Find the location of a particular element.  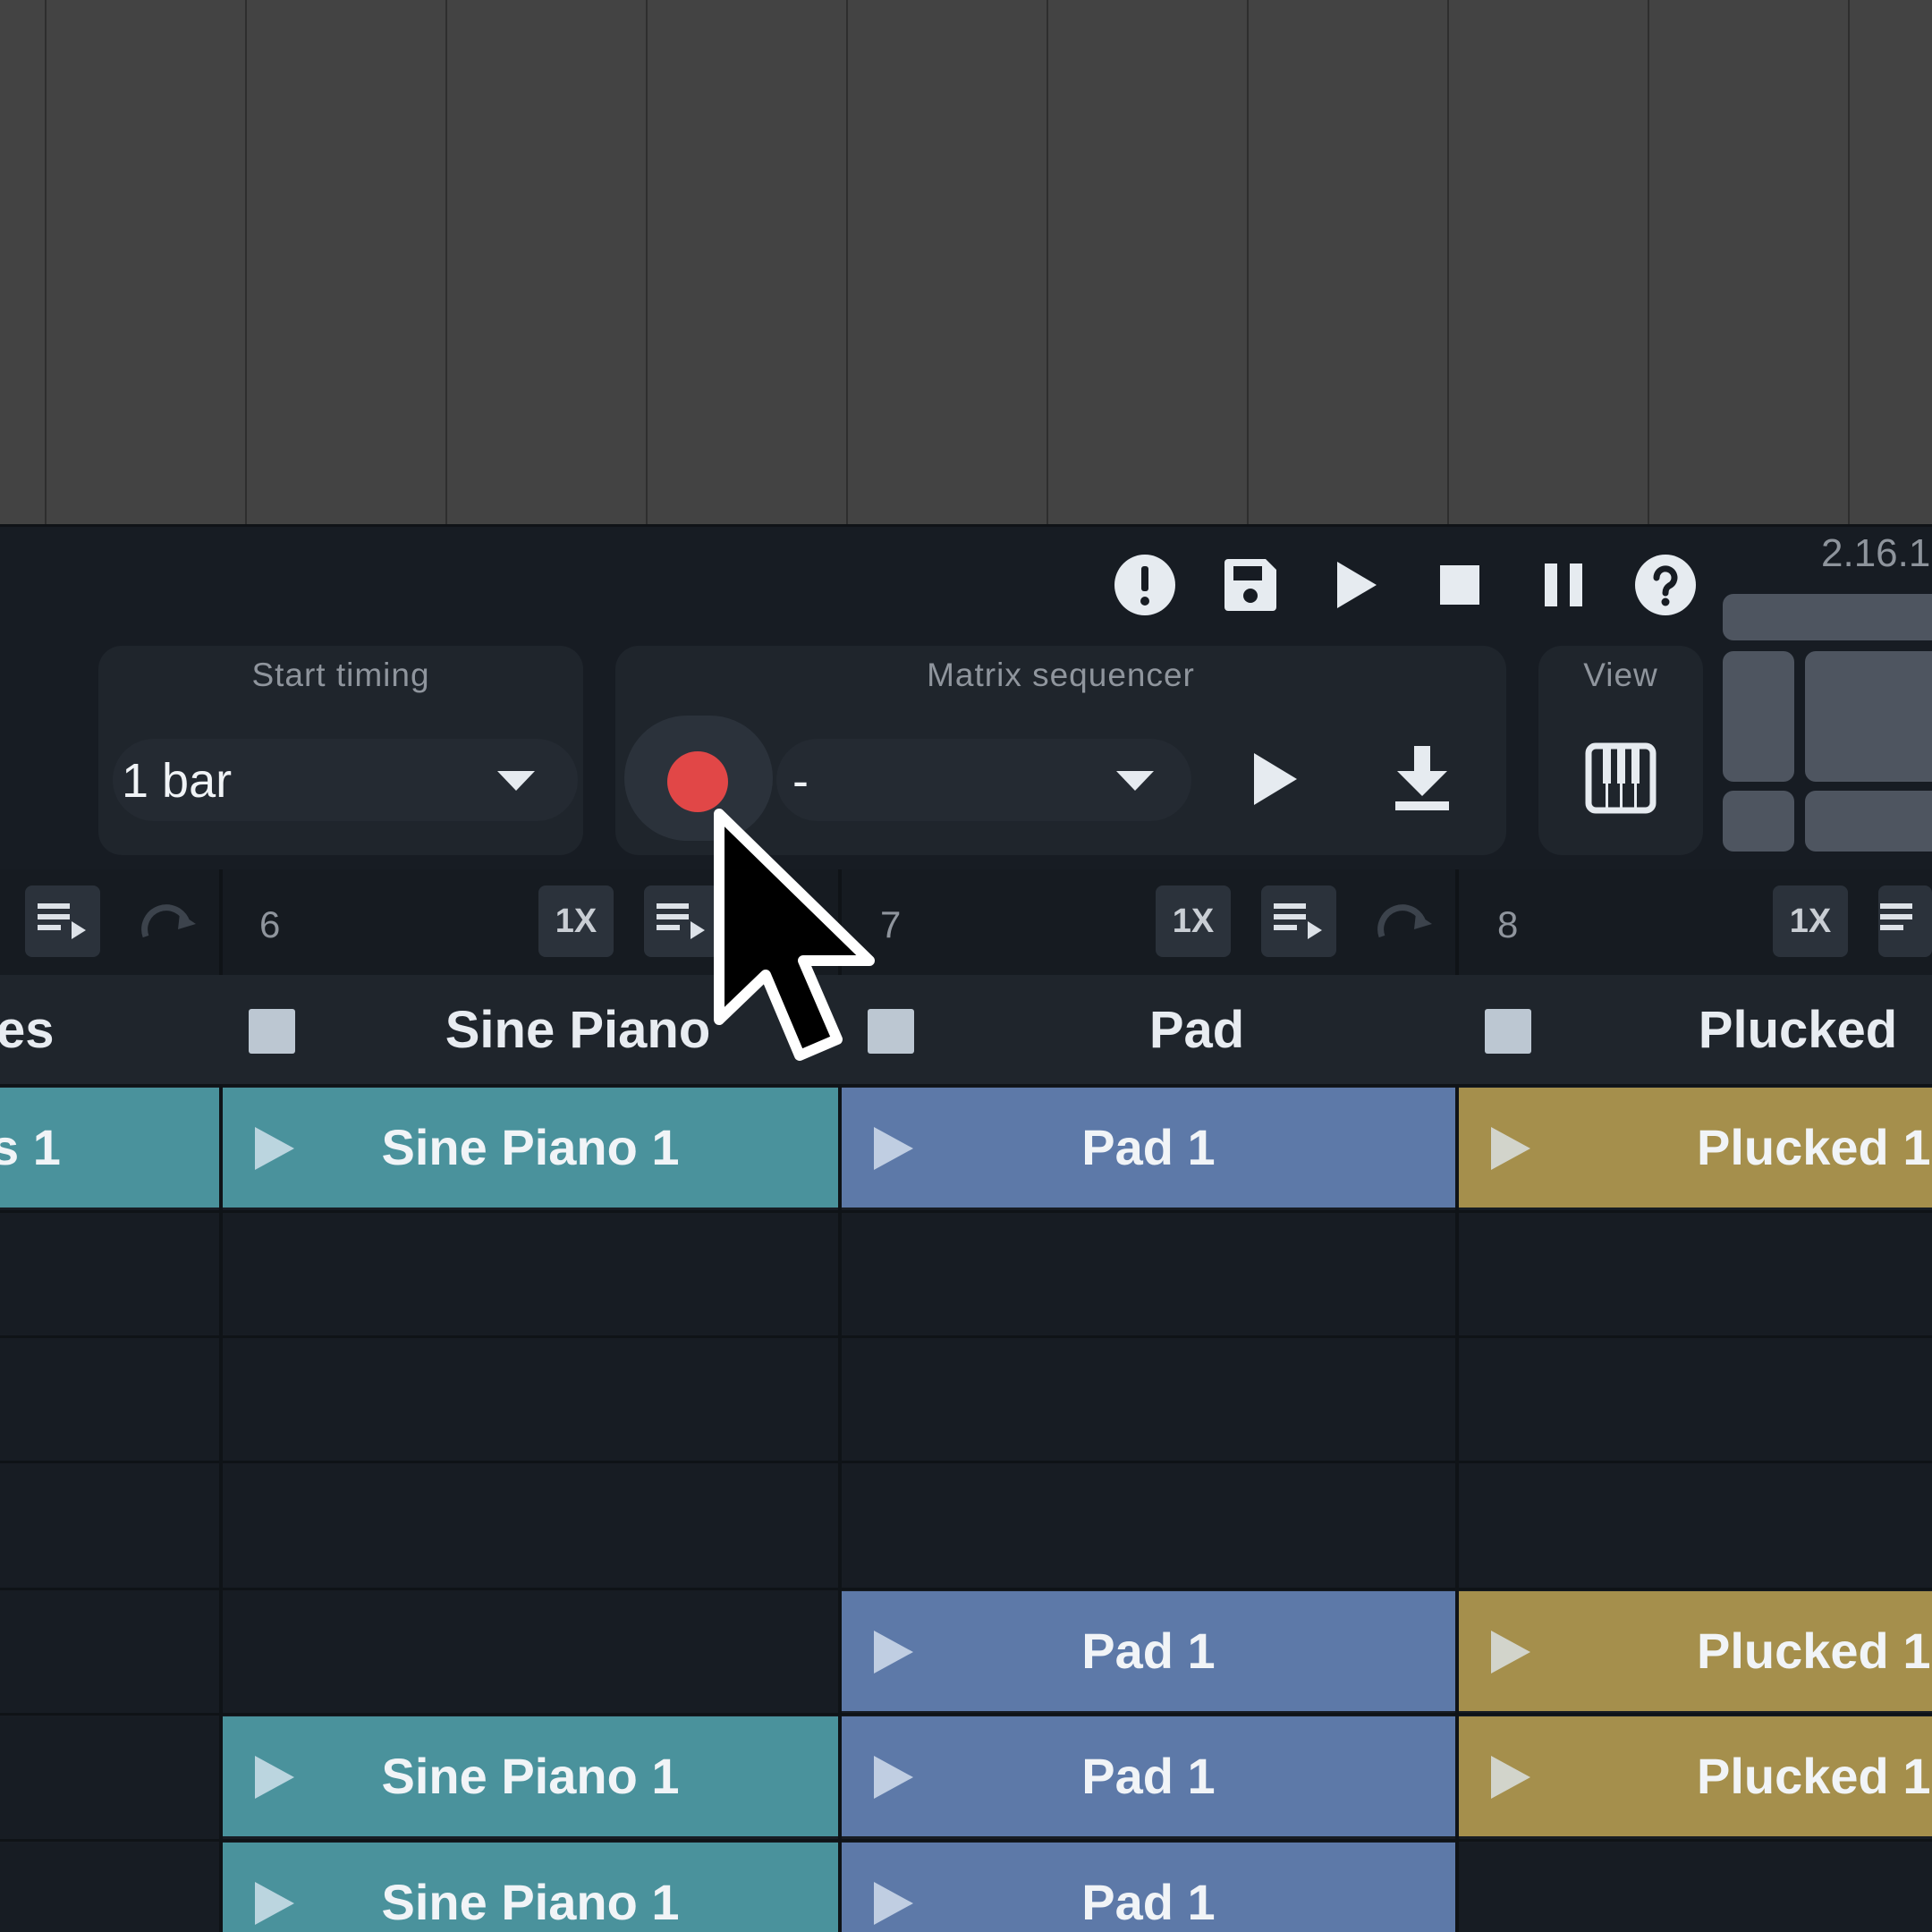

sequence-play-button is located at coordinates (1275, 781).